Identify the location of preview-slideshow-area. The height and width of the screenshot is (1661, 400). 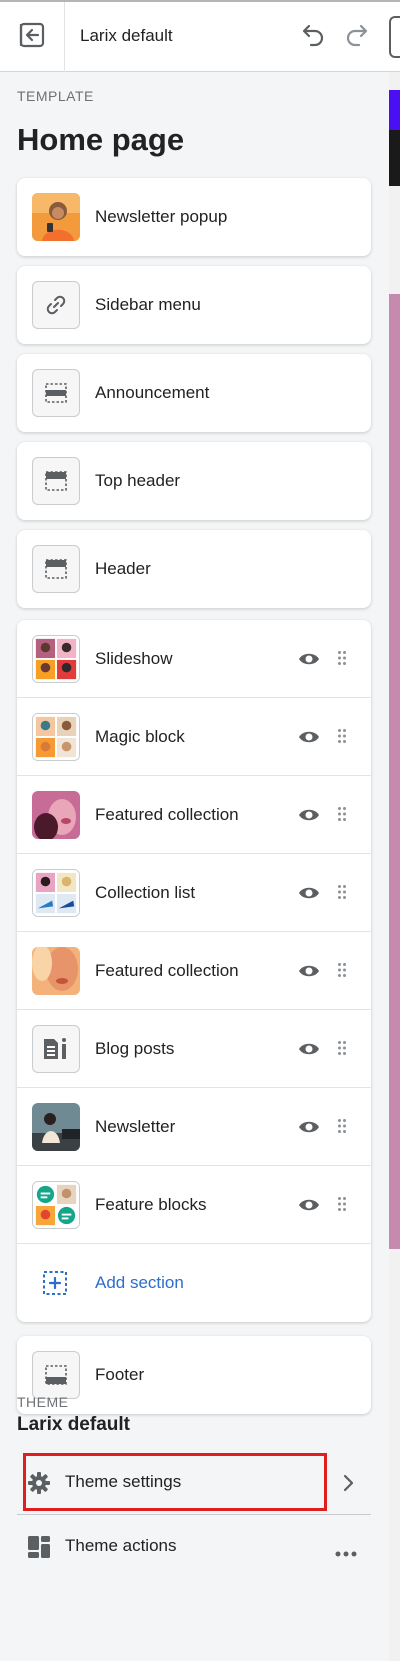
(394, 771).